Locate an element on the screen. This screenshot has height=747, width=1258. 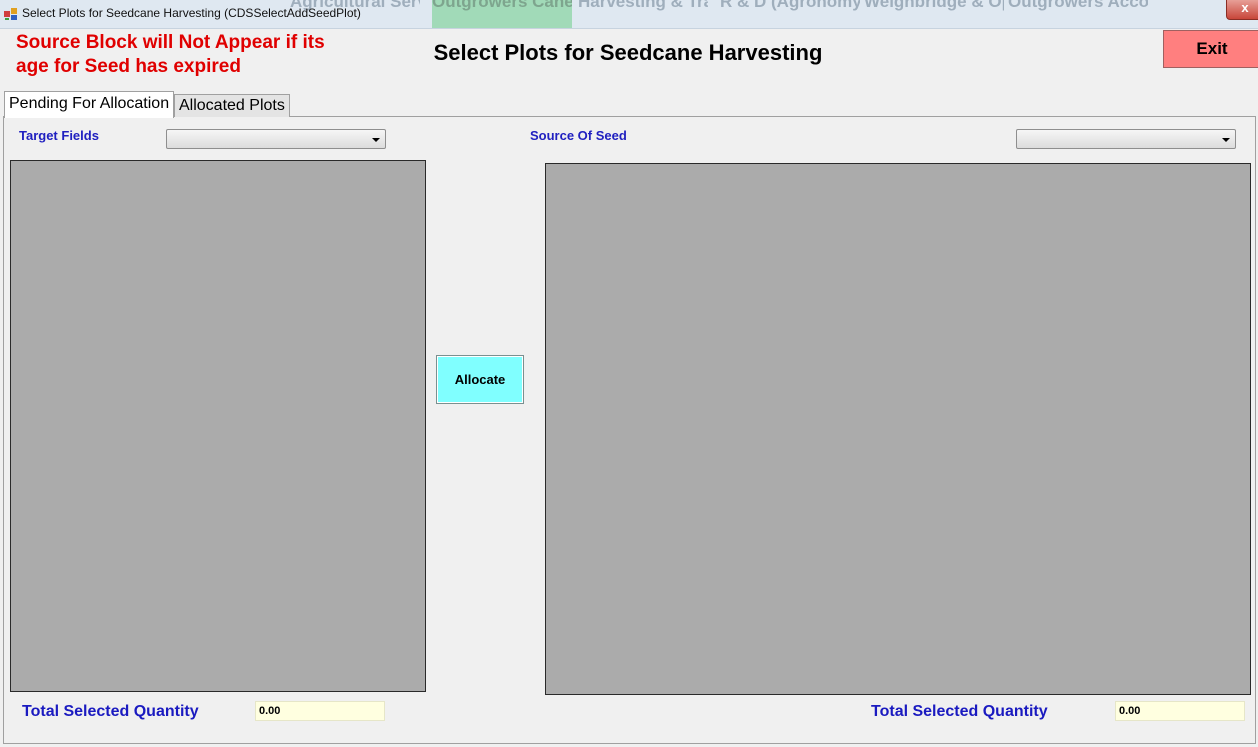
tab-pending-for-allocation: Pending For Allocation is located at coordinates (89, 104).